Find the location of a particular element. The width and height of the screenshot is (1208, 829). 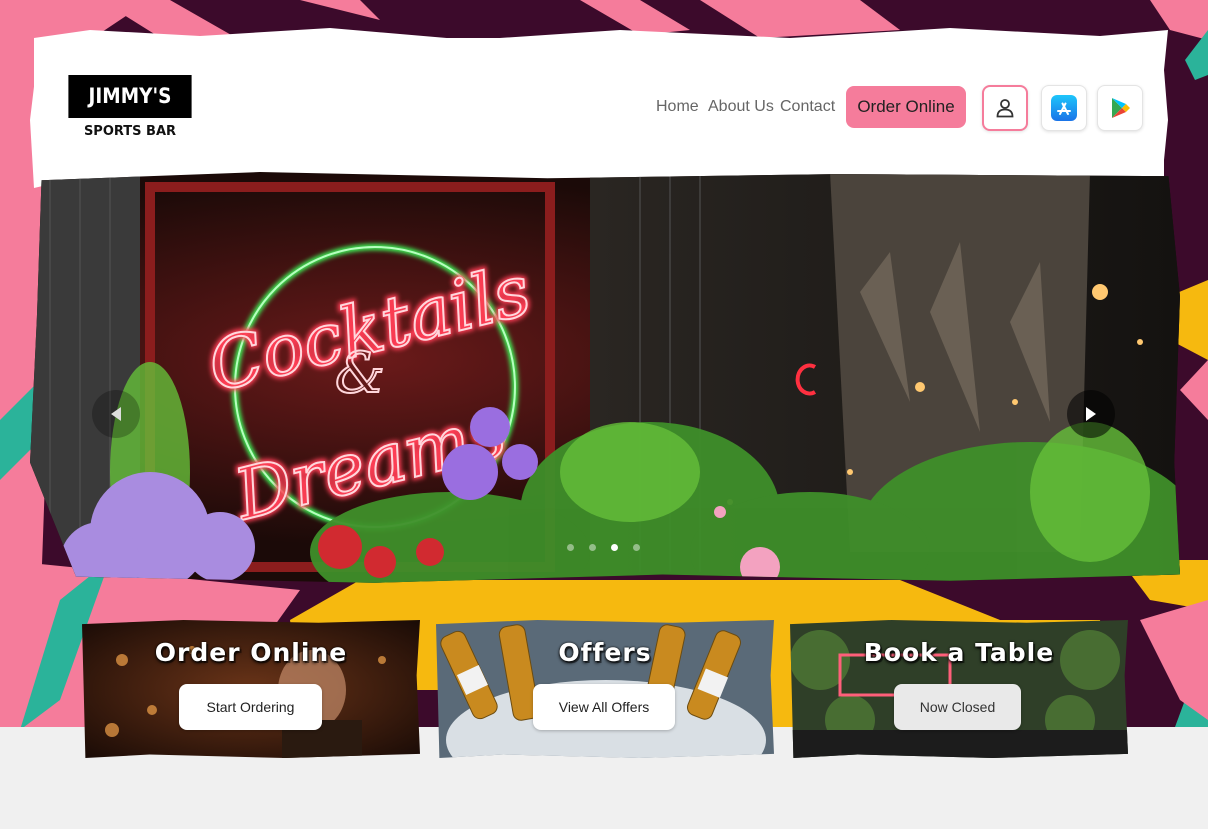

arrow-left-icon is located at coordinates (116, 414).